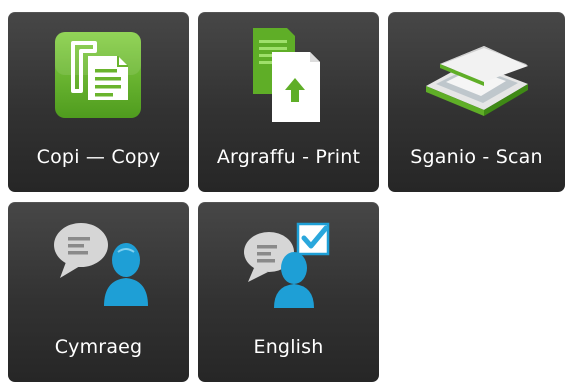 Image resolution: width=565 pixels, height=382 pixels. I want to click on english-language-label: English, so click(288, 347).